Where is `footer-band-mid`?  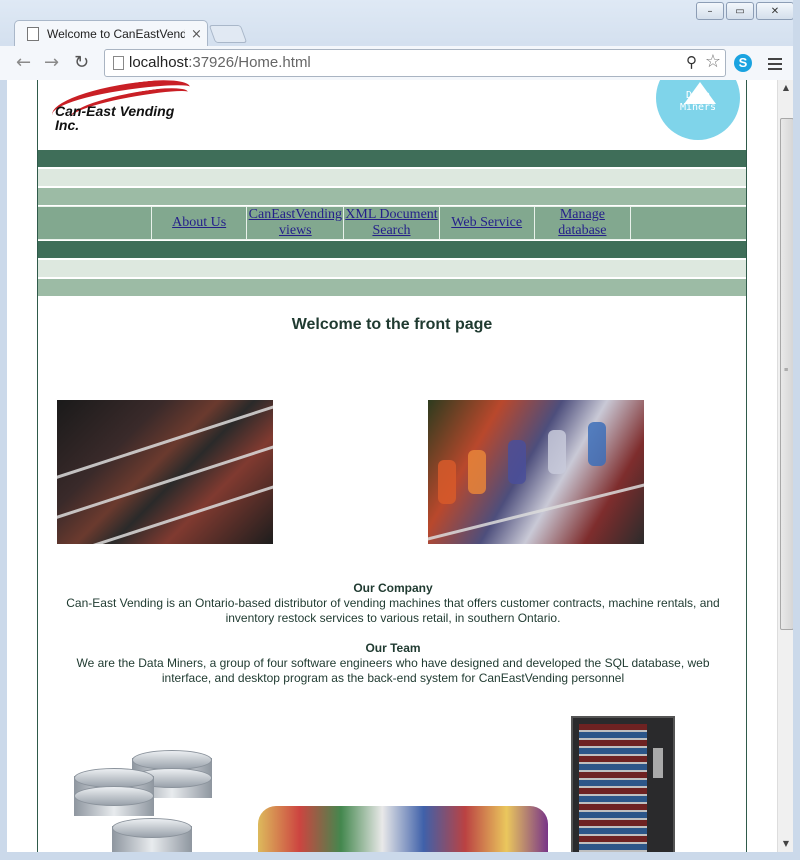 footer-band-mid is located at coordinates (392, 287).